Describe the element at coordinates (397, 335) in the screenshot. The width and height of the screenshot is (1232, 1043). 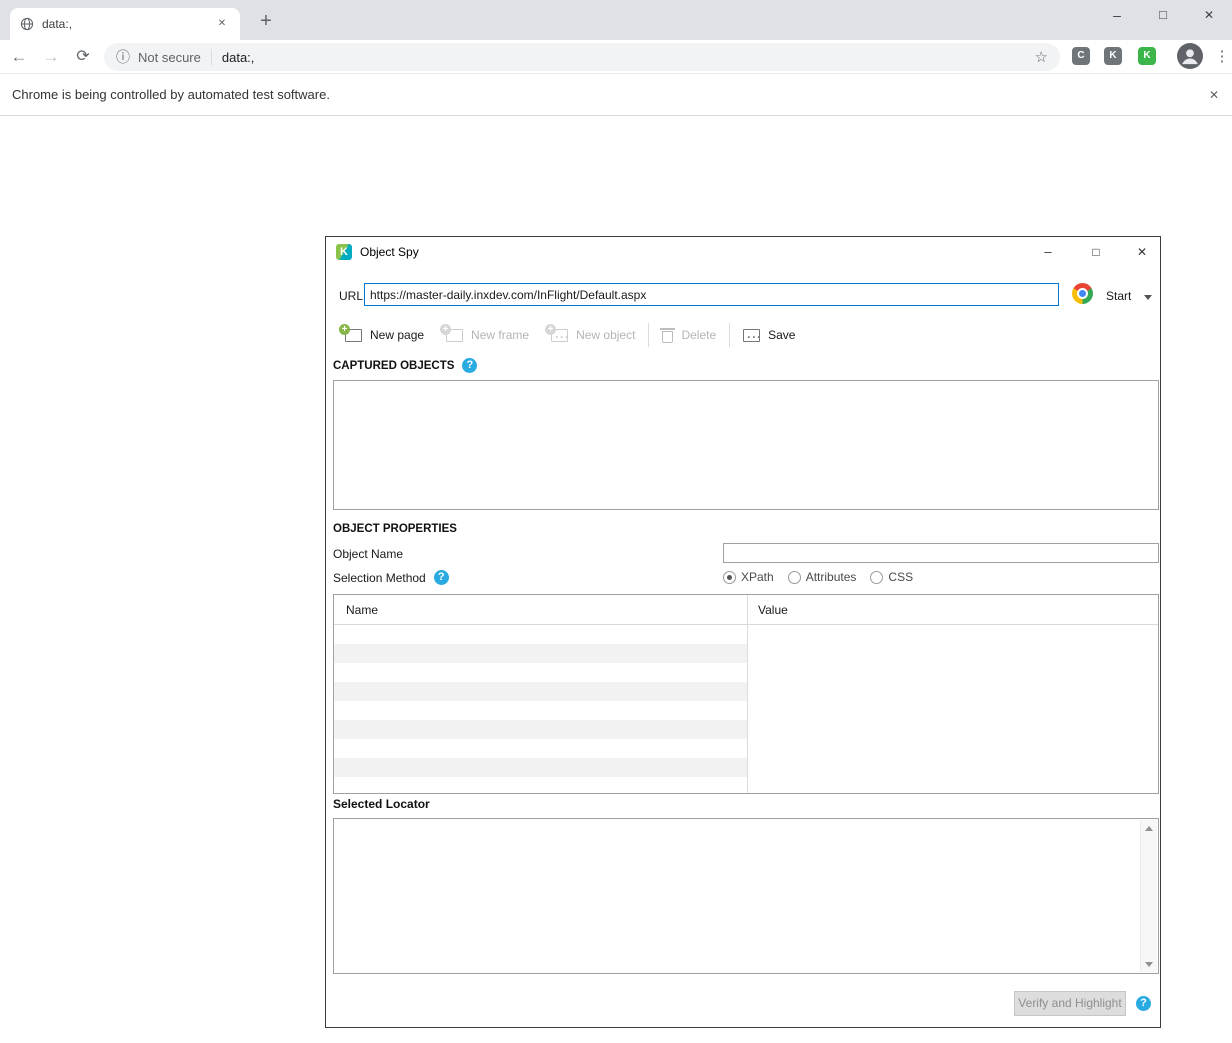
I see `new-page-label: New page` at that location.